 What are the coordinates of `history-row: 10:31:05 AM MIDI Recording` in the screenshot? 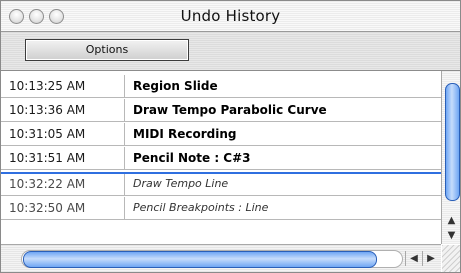 It's located at (221, 134).